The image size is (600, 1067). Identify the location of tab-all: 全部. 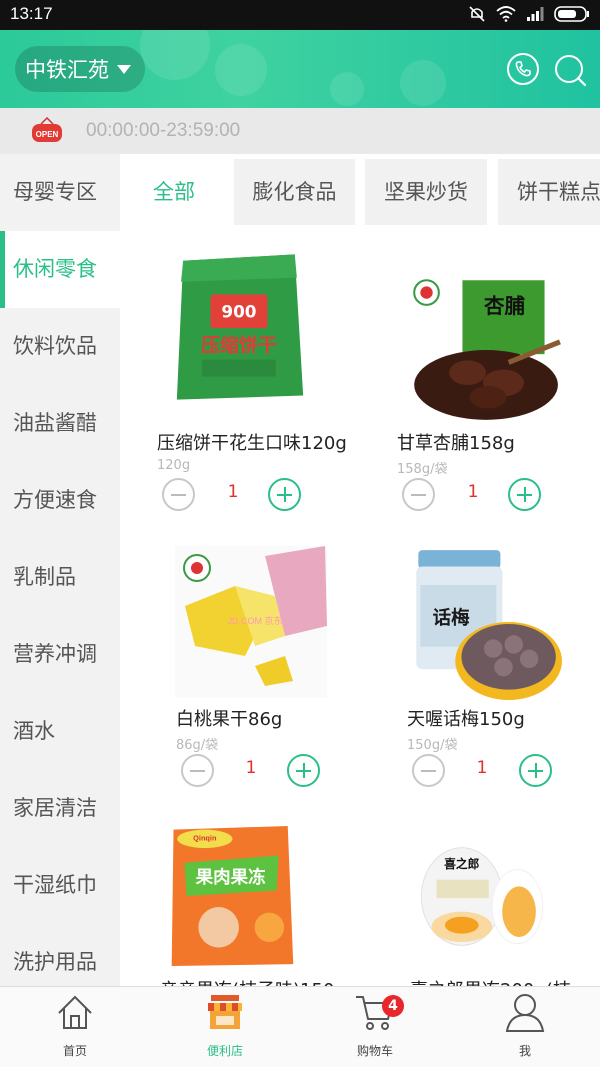
(174, 192).